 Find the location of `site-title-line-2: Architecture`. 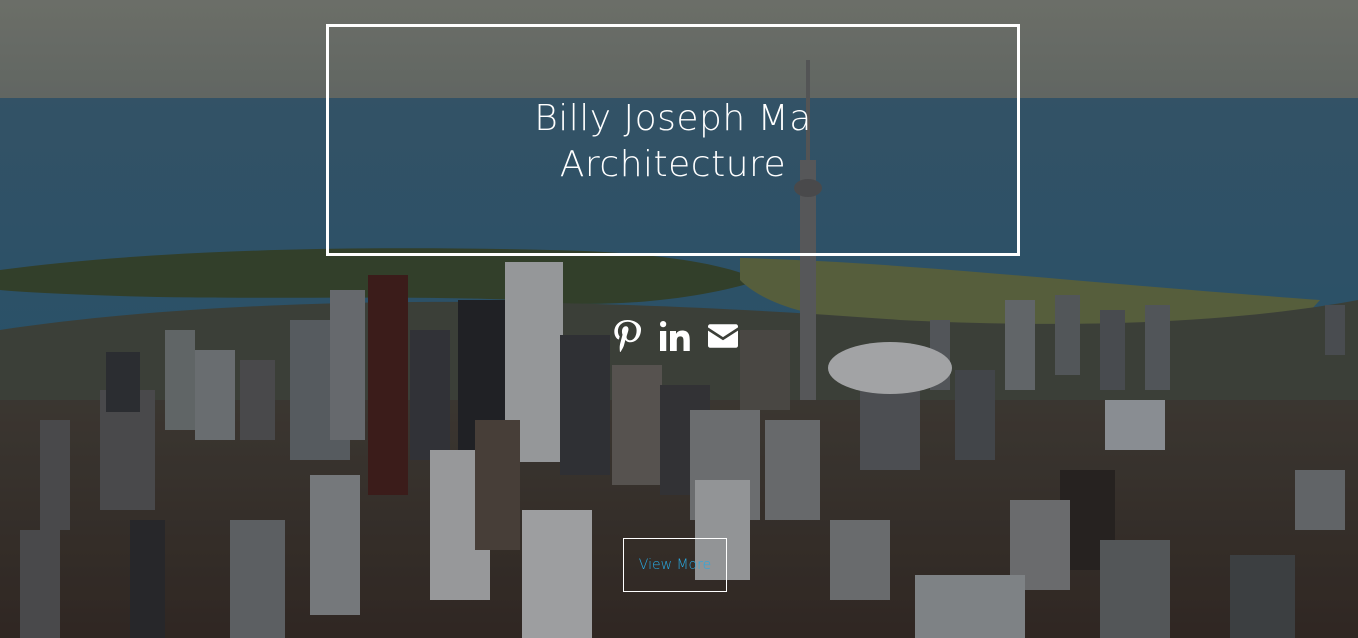

site-title-line-2: Architecture is located at coordinates (673, 164).